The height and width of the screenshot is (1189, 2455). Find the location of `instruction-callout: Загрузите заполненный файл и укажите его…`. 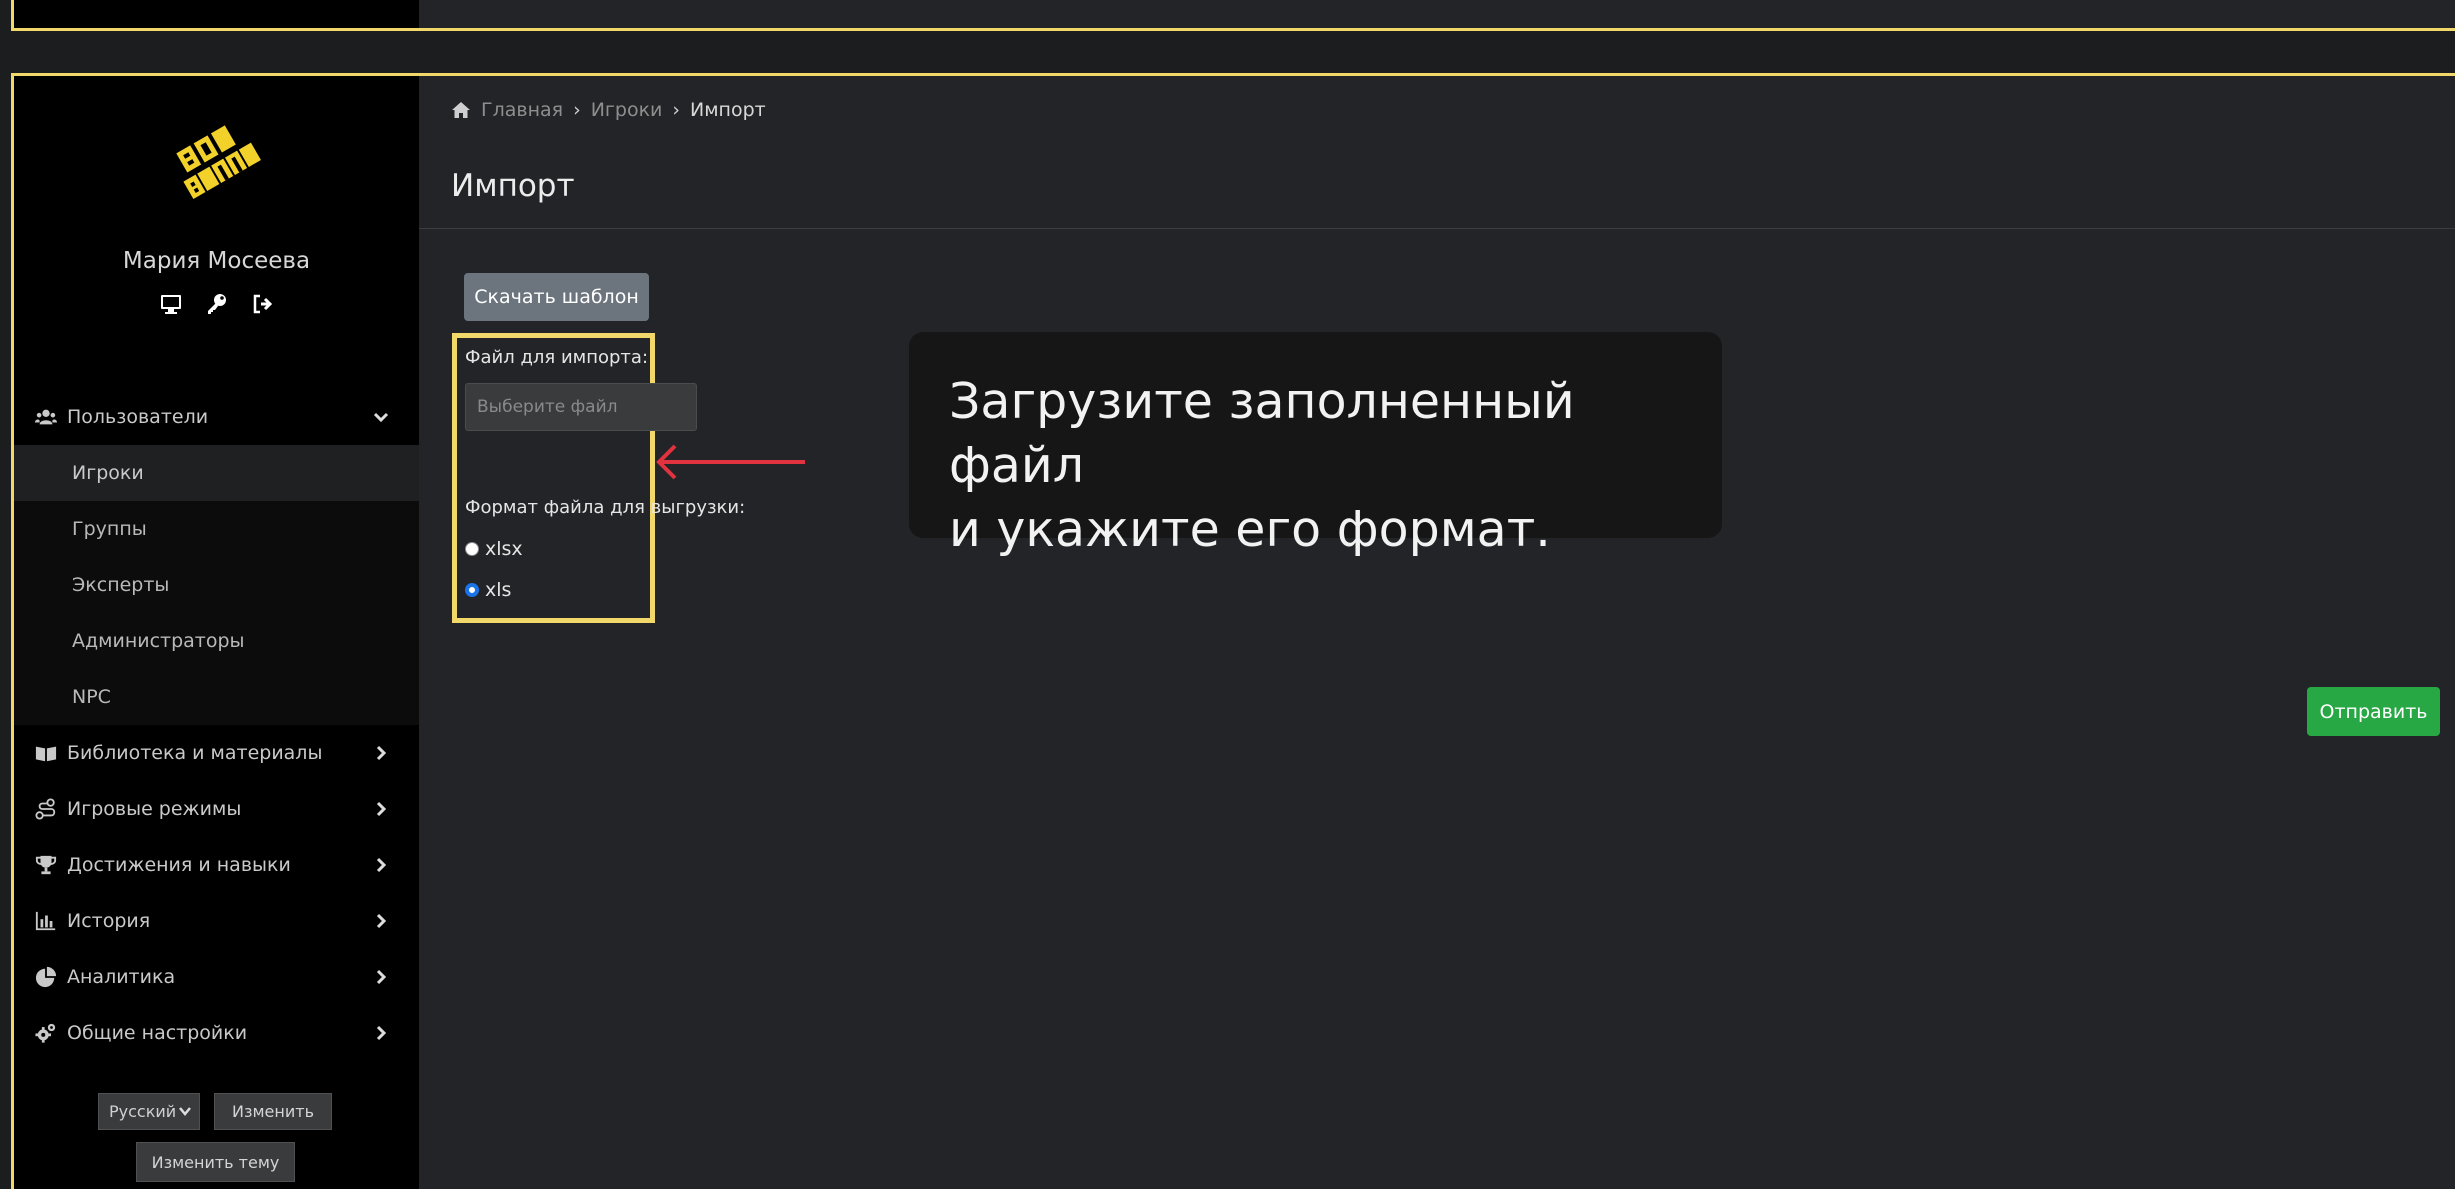

instruction-callout: Загрузите заполненный файл и укажите его… is located at coordinates (1315, 445).